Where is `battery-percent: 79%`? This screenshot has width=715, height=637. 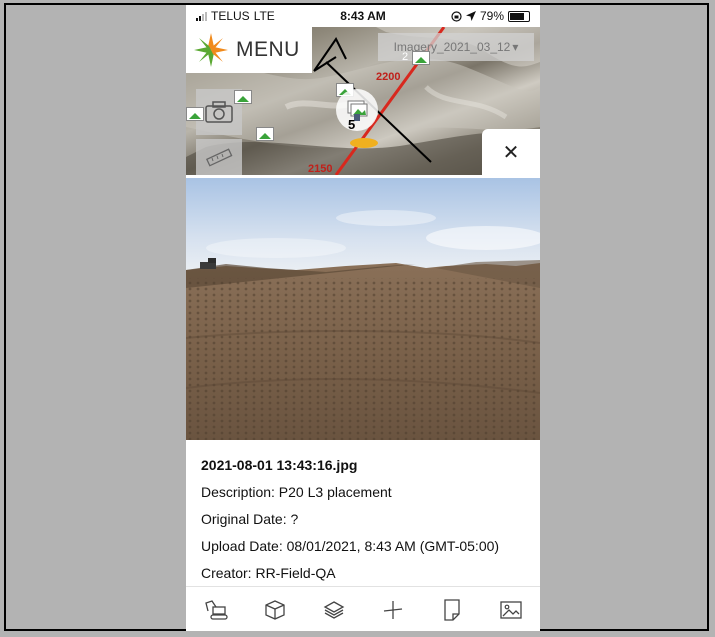
battery-percent: 79% is located at coordinates (491, 16).